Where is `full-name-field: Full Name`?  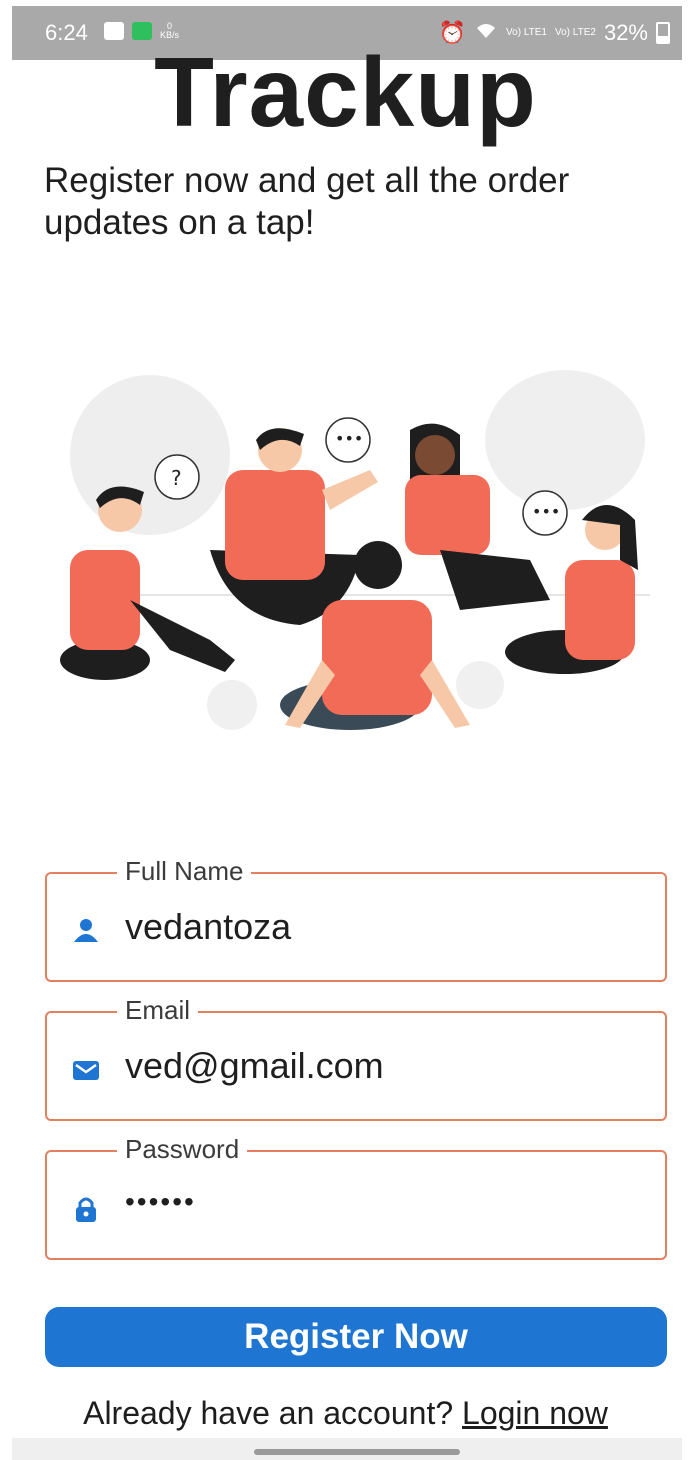
full-name-field: Full Name is located at coordinates (356, 919).